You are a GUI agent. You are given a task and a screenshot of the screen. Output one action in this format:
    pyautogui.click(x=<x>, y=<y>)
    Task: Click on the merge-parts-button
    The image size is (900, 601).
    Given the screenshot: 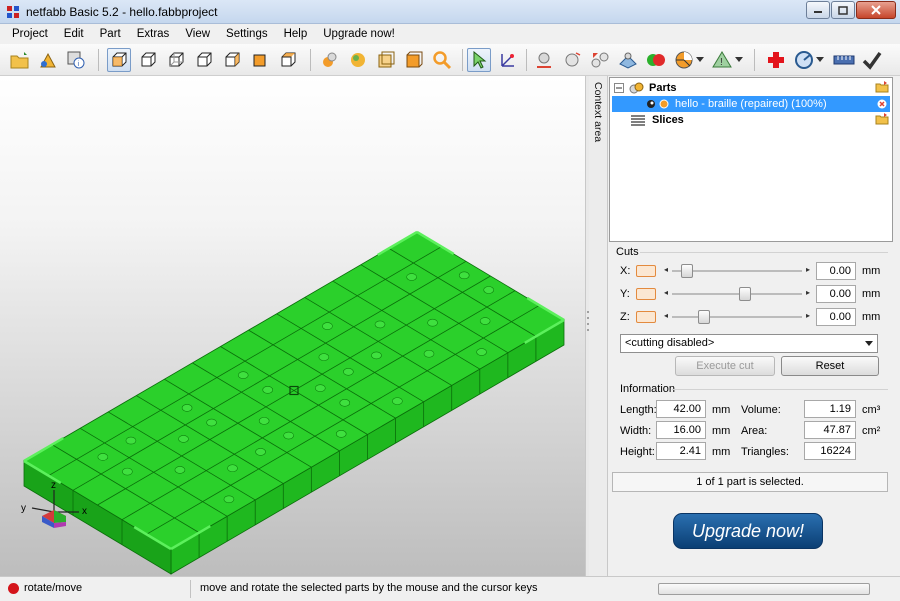 What is the action you would take?
    pyautogui.click(x=656, y=60)
    